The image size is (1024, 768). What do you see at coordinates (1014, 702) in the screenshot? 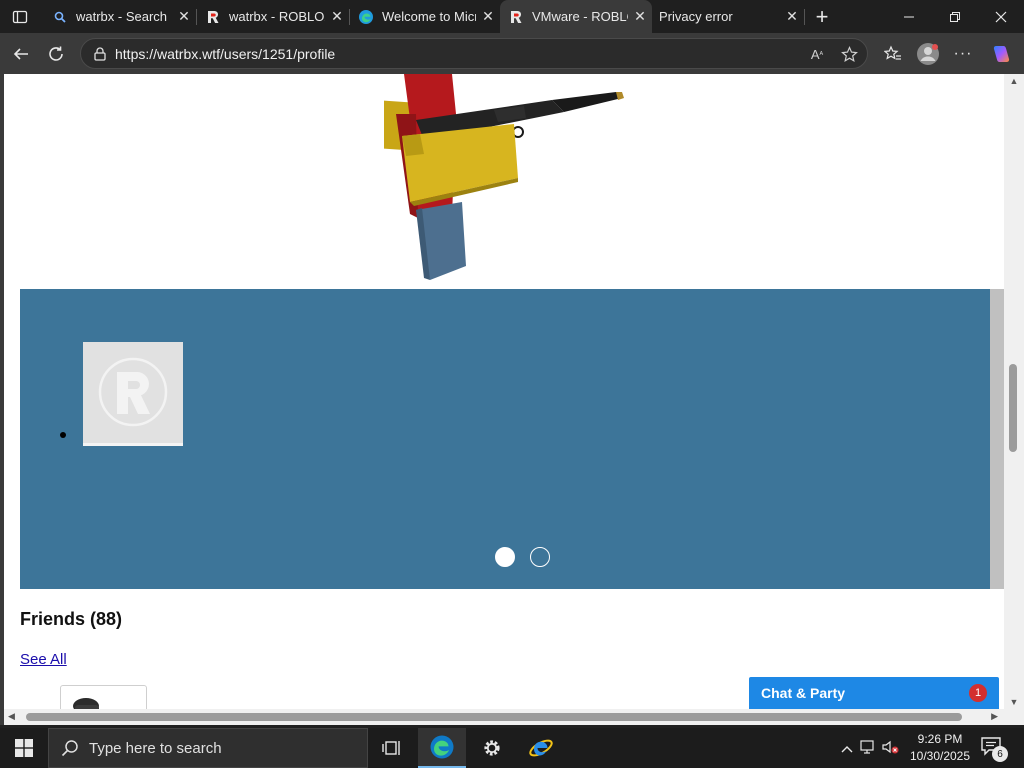
I see `scroll-down-arrow-icon: ▼` at bounding box center [1014, 702].